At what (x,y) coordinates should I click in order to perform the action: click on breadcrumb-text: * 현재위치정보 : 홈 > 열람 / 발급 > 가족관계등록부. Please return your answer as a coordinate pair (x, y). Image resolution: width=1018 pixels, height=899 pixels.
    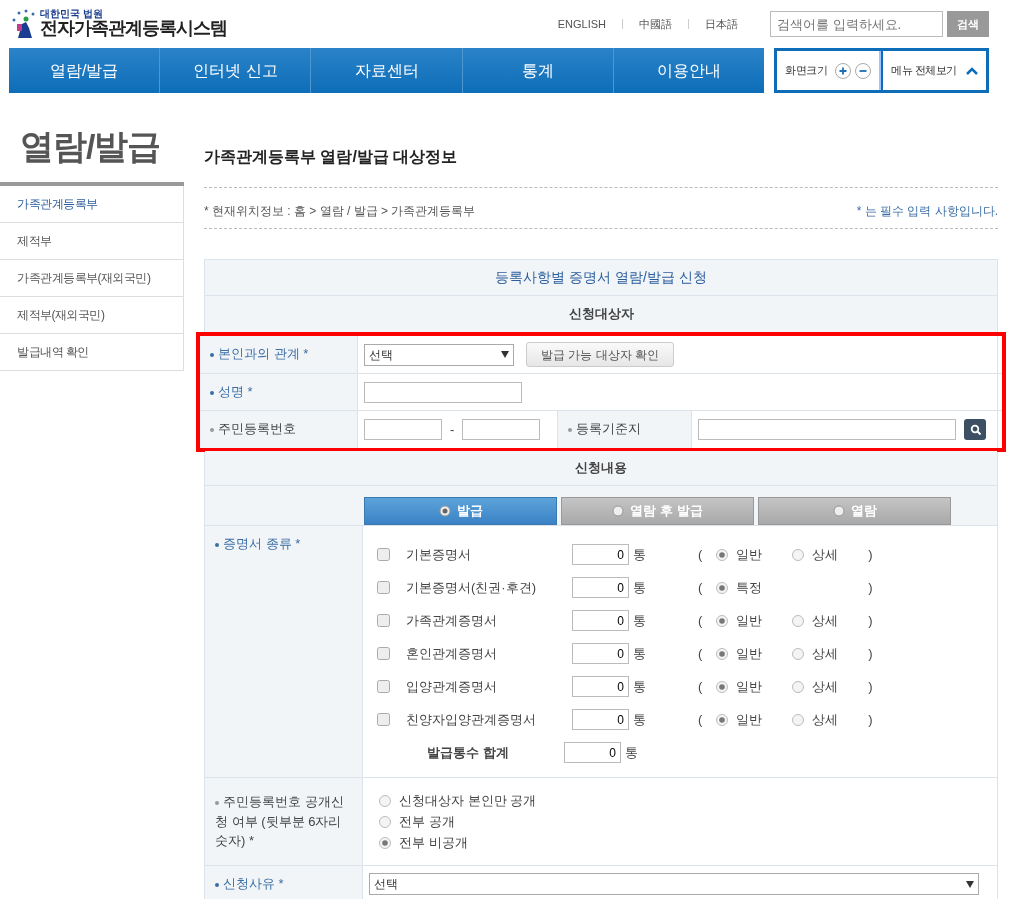
    Looking at the image, I should click on (340, 211).